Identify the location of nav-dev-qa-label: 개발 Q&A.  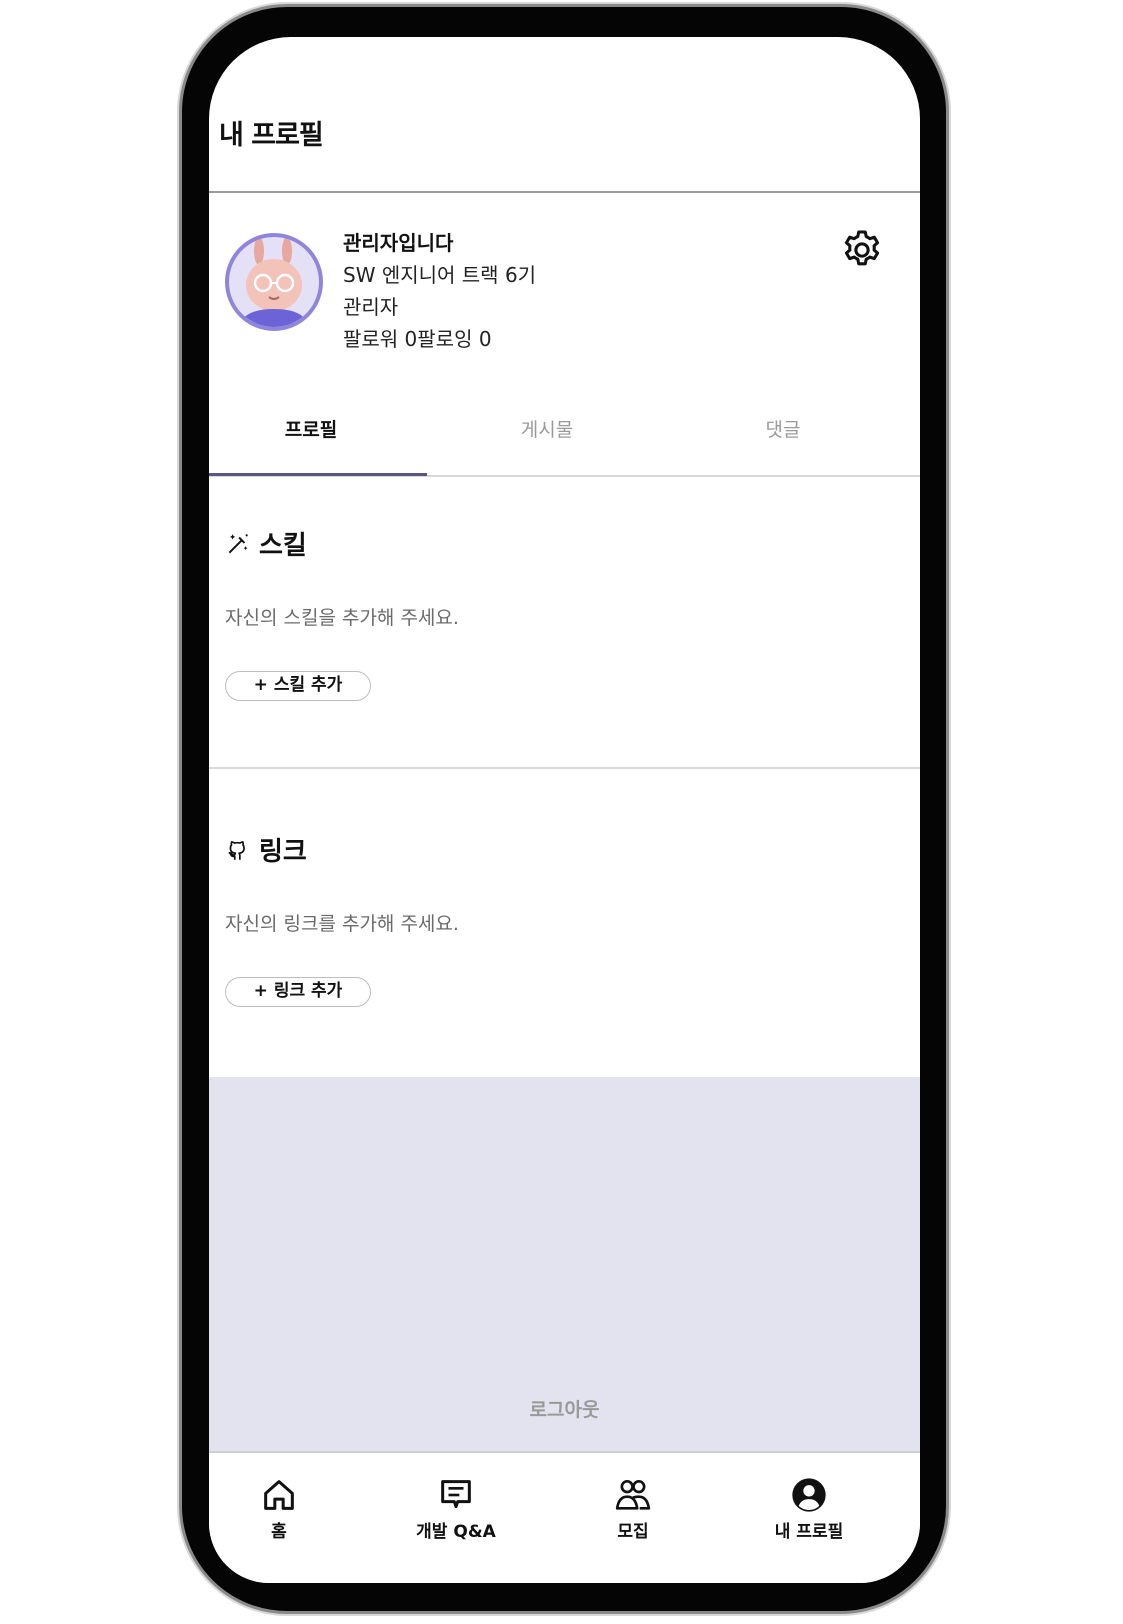
(456, 1532).